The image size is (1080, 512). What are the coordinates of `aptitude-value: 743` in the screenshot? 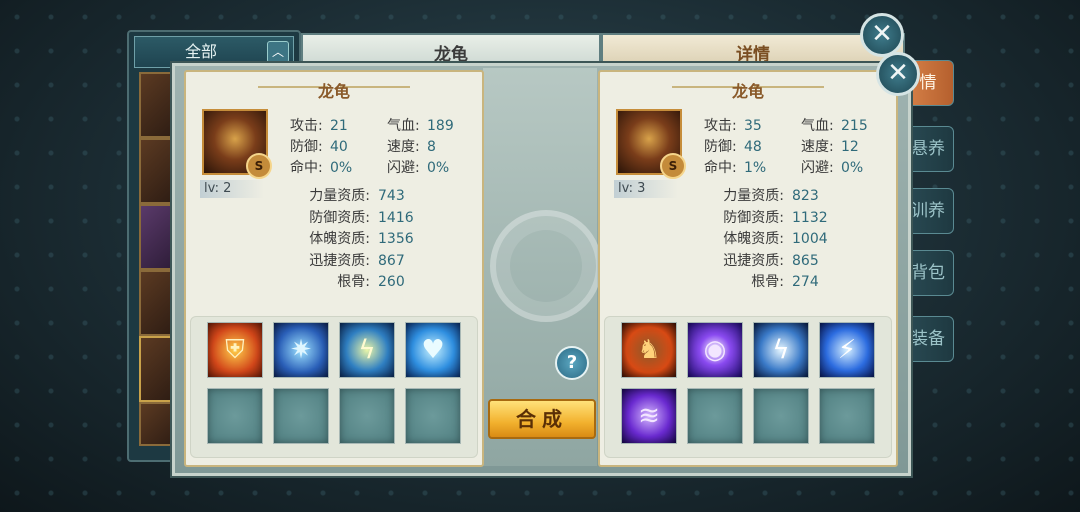 It's located at (391, 196).